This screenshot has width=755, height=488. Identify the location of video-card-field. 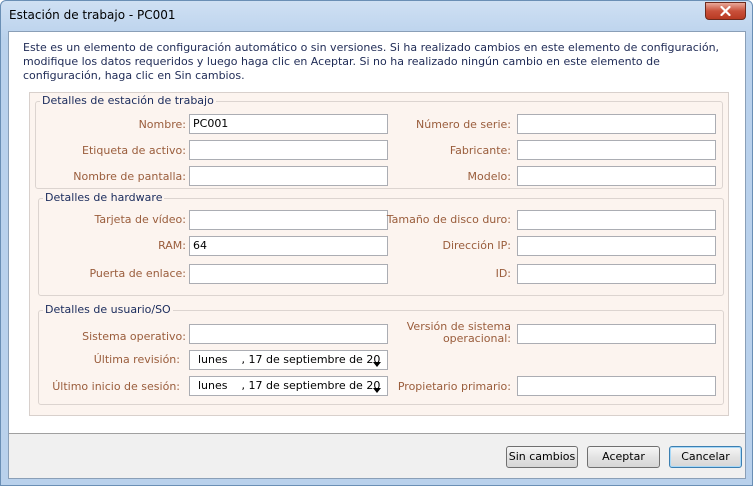
(288, 220).